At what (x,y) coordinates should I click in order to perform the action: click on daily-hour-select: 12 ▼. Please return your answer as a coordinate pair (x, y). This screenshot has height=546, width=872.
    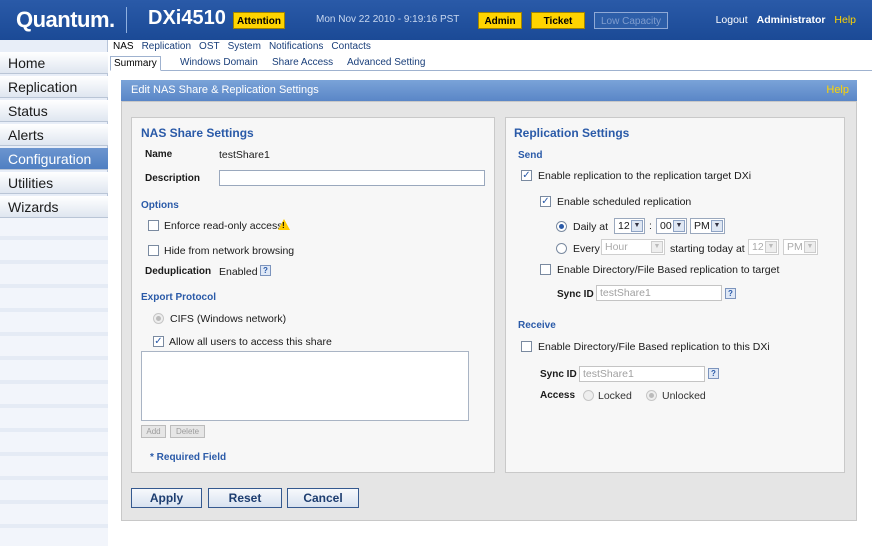
    Looking at the image, I should click on (629, 226).